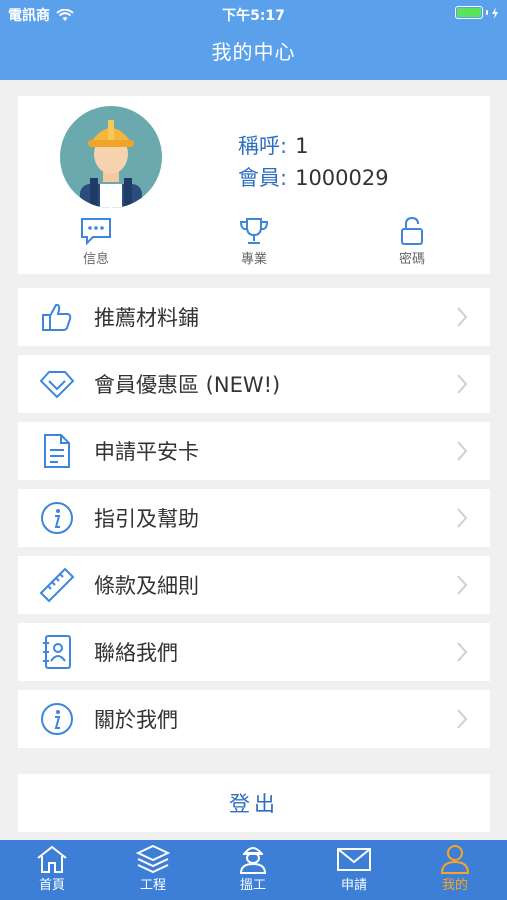 The height and width of the screenshot is (900, 507). I want to click on quick-messages-button: 信息, so click(96, 240).